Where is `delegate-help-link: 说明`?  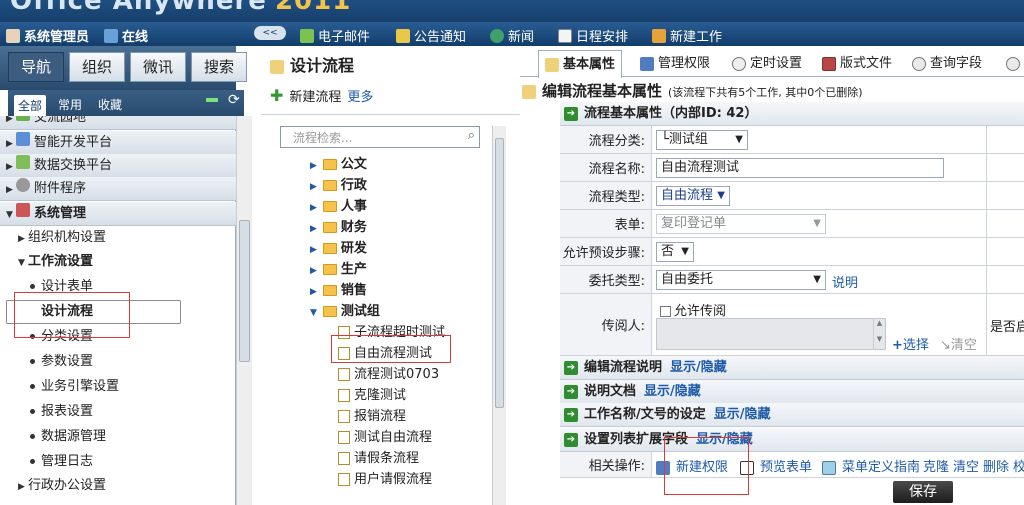 delegate-help-link: 说明 is located at coordinates (845, 281).